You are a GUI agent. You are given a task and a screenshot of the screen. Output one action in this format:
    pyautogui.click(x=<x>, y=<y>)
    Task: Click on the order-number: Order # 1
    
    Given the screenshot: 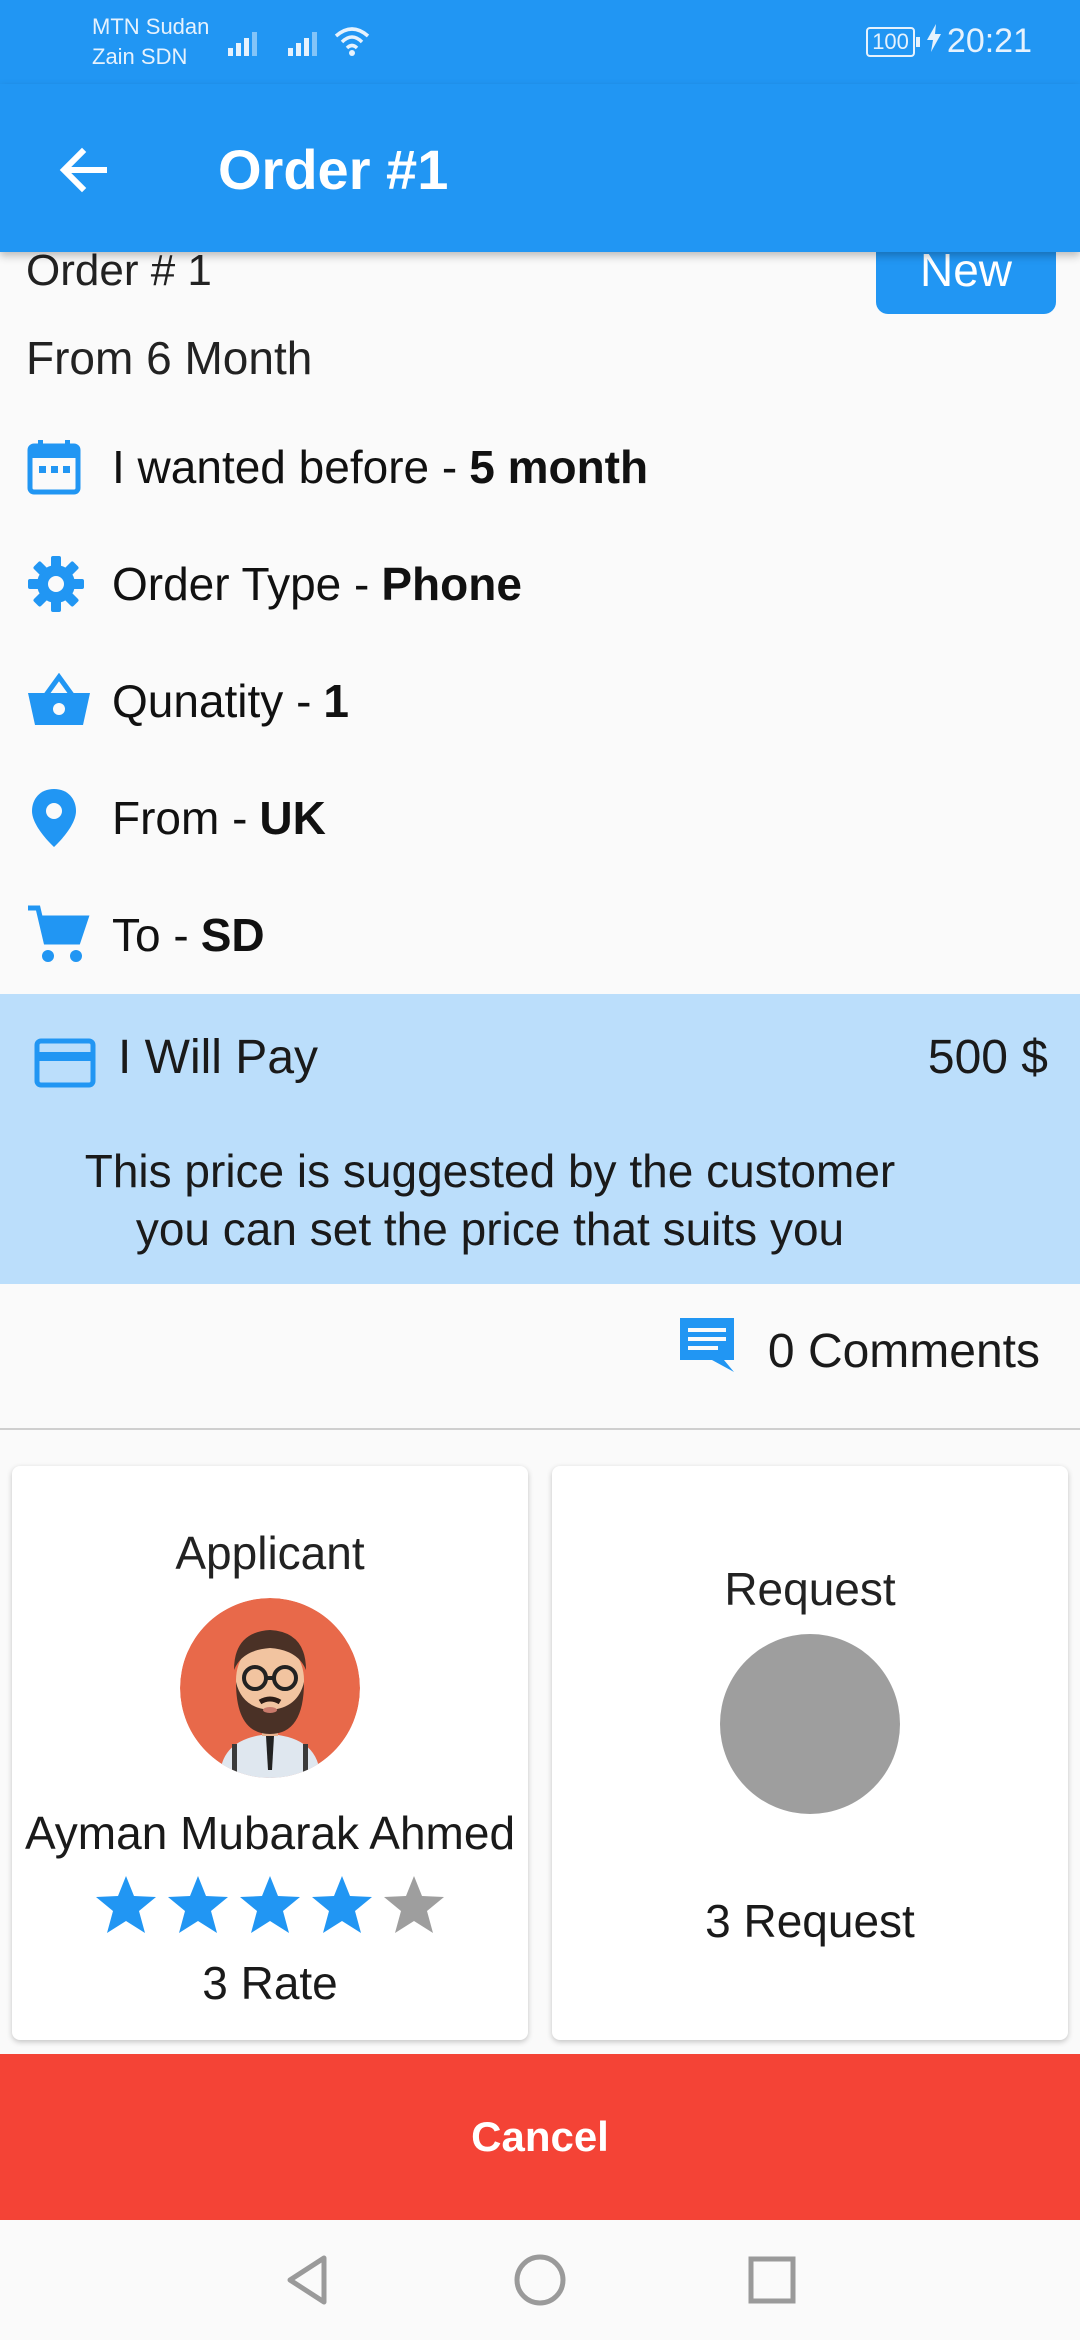 What is the action you would take?
    pyautogui.click(x=119, y=270)
    